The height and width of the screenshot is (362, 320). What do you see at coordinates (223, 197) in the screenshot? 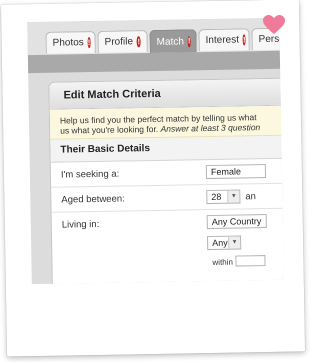
I see `age-min-select: 28 ▼` at bounding box center [223, 197].